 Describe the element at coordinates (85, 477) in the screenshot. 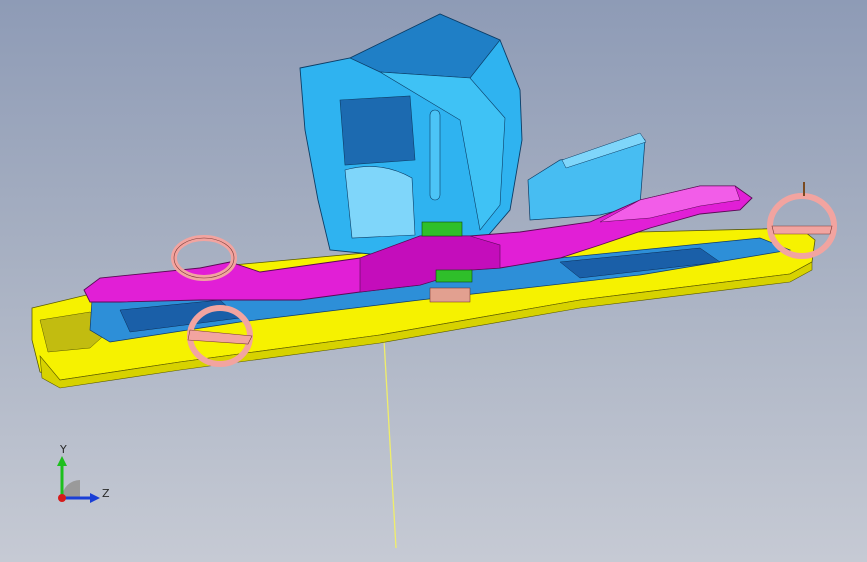

I see `coordinate-axes-icon` at that location.